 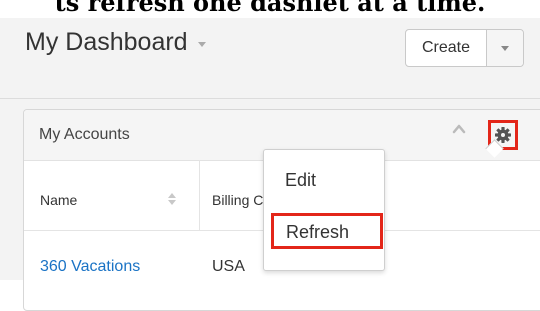 I want to click on gear-icon, so click(x=503, y=135).